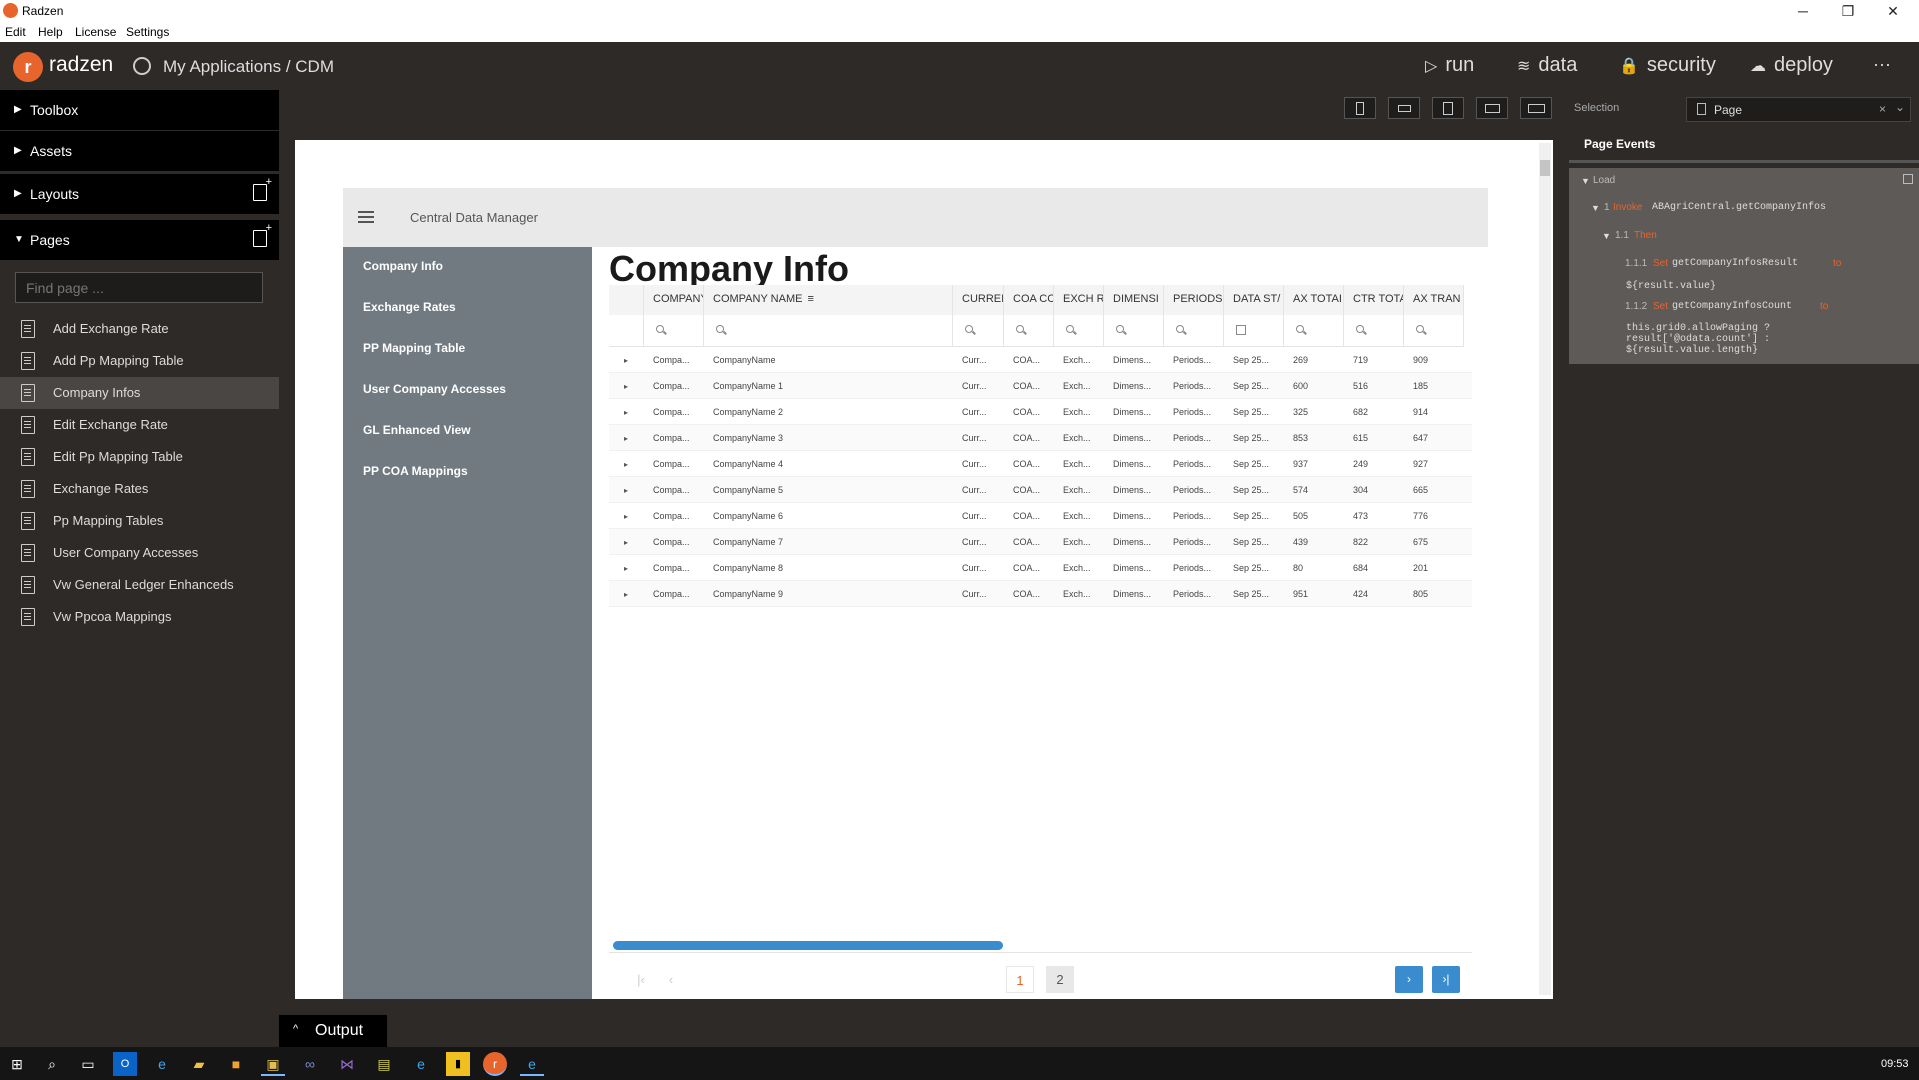 The width and height of the screenshot is (1919, 1080). I want to click on page-list-item: Add Exchange Rate, so click(139, 329).